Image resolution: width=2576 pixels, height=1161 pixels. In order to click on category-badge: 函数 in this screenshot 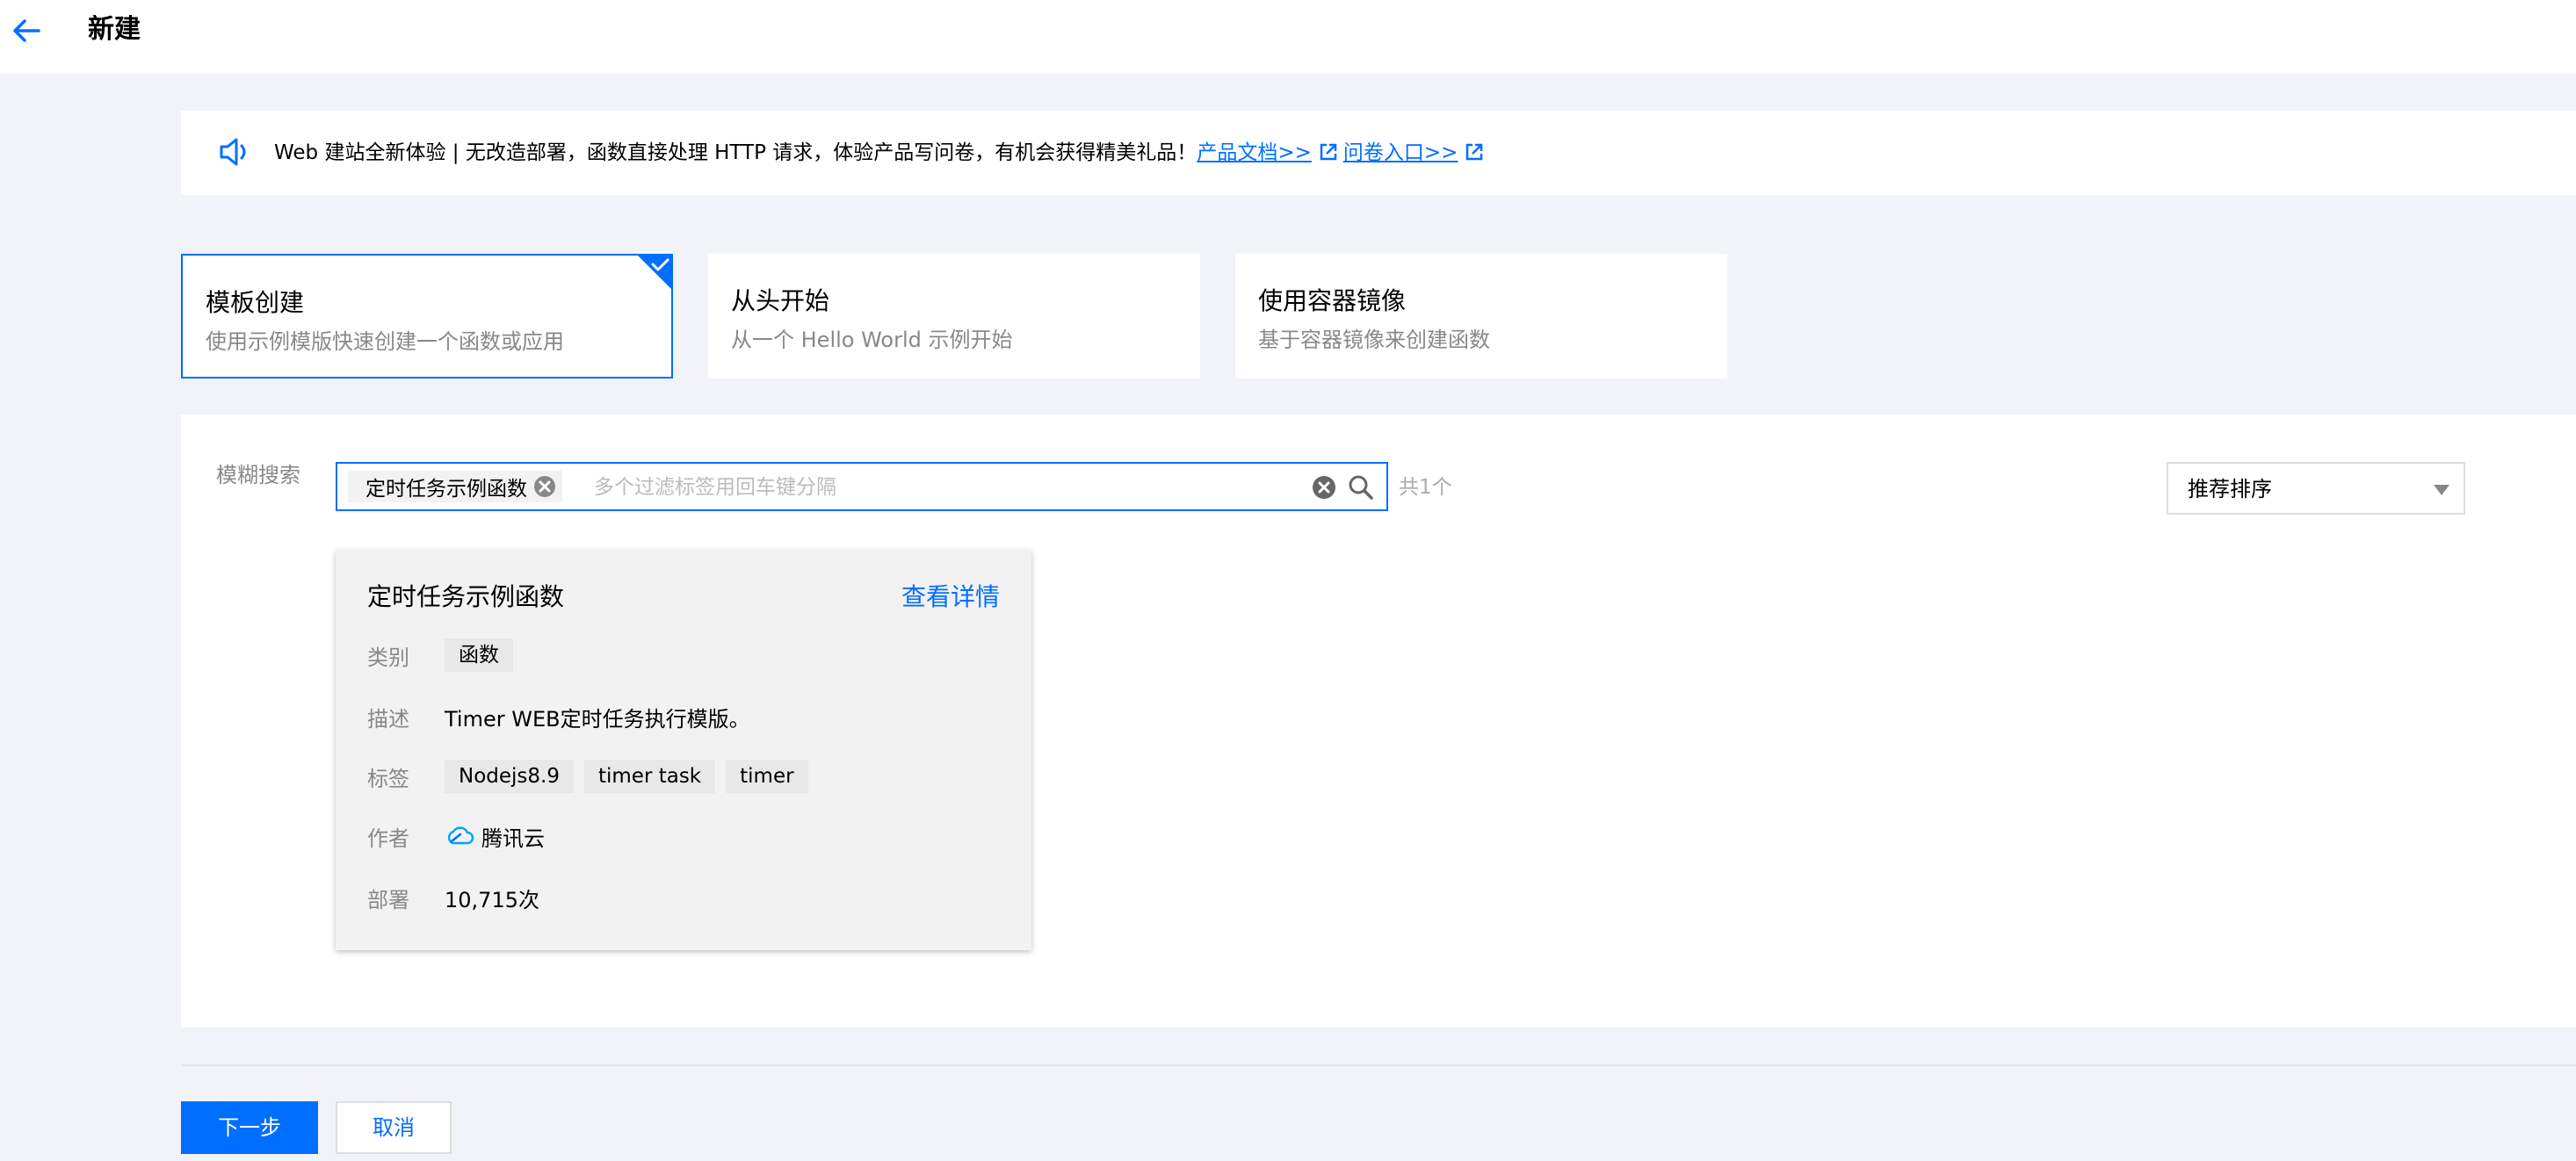, I will do `click(479, 655)`.